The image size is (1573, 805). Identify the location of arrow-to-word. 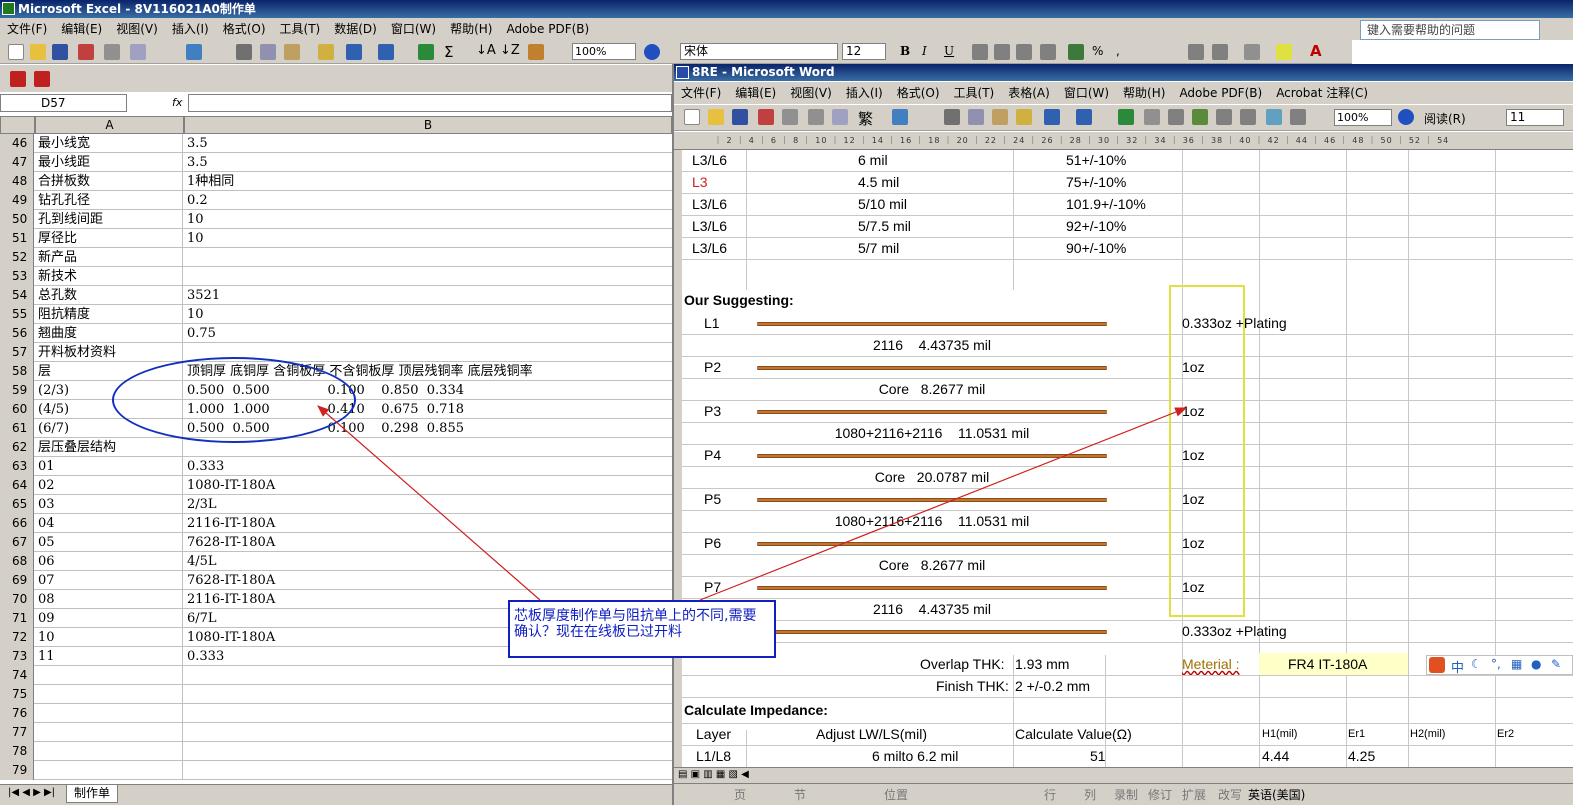
(943, 504).